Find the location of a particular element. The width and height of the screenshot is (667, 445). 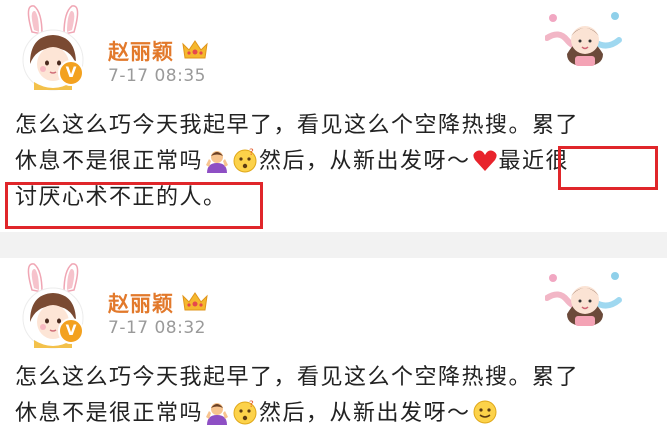

content-line-2: 休息不是很正常吗? 然后，从新出发呀～ is located at coordinates (340, 414).